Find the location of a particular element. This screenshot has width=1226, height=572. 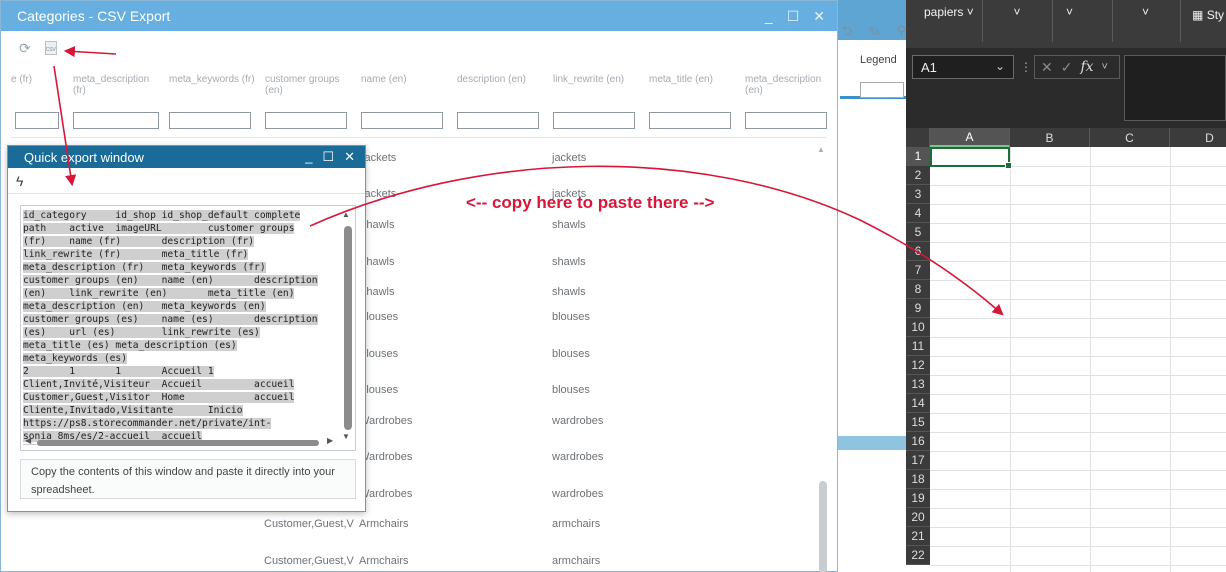

row-header: 5 is located at coordinates (918, 232).